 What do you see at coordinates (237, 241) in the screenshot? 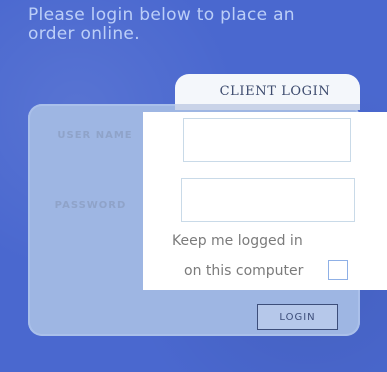
I see `remember-me-label-line1: Keep me logged in` at bounding box center [237, 241].